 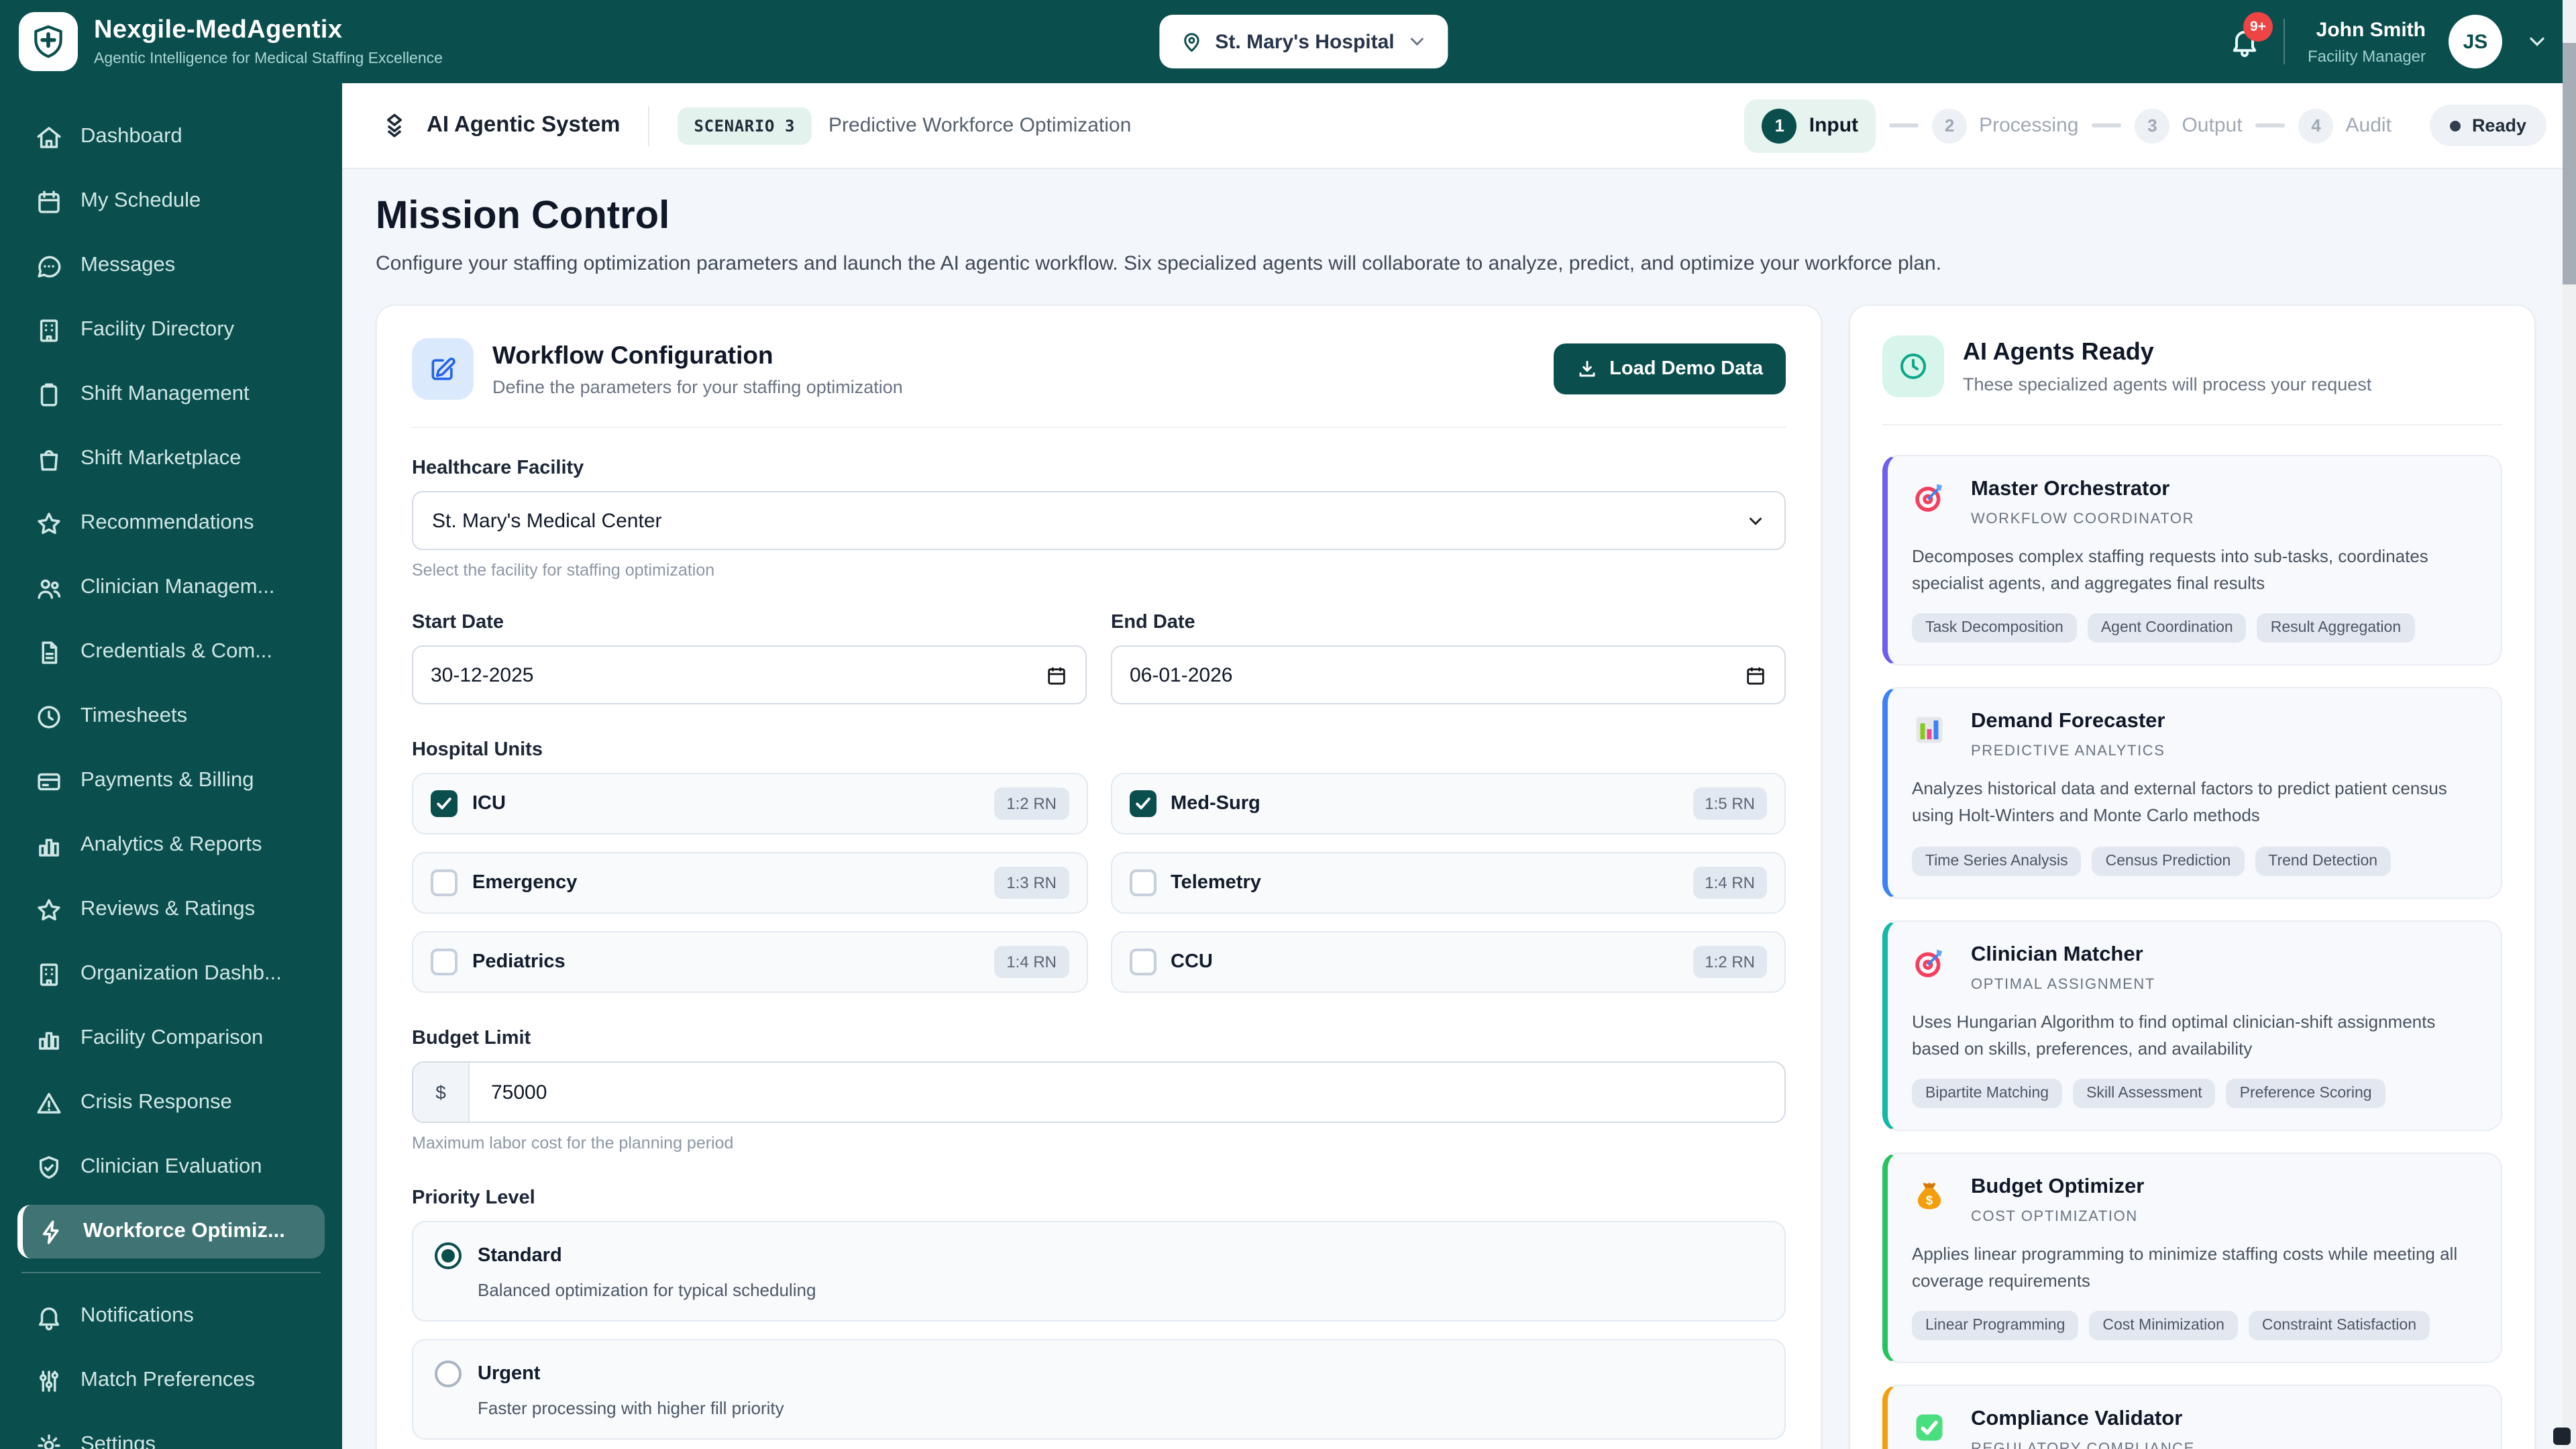 What do you see at coordinates (441, 1092) in the screenshot?
I see `currency-prefix: $` at bounding box center [441, 1092].